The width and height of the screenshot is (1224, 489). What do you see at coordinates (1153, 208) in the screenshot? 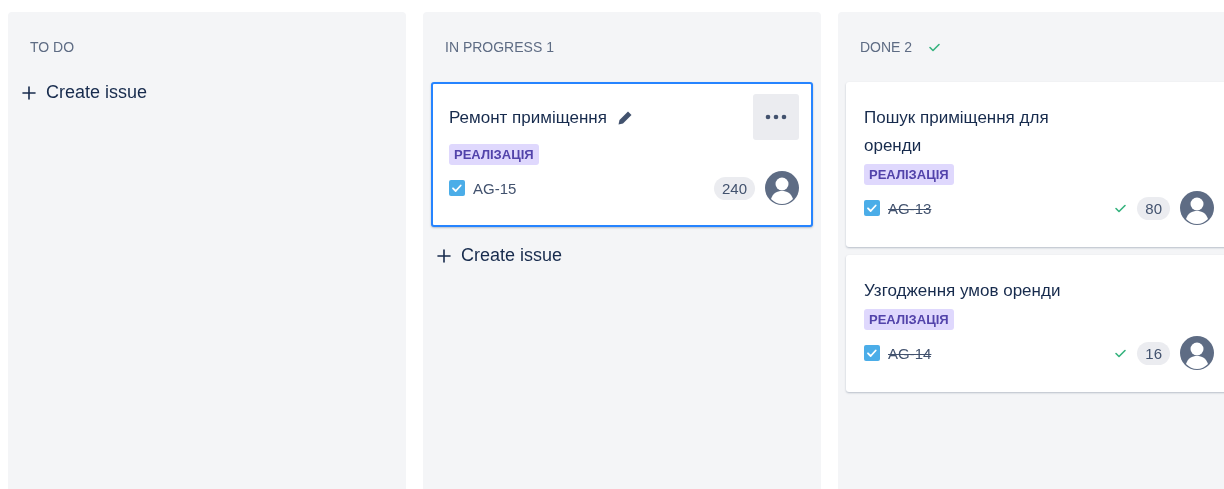
I see `story-points: 80` at bounding box center [1153, 208].